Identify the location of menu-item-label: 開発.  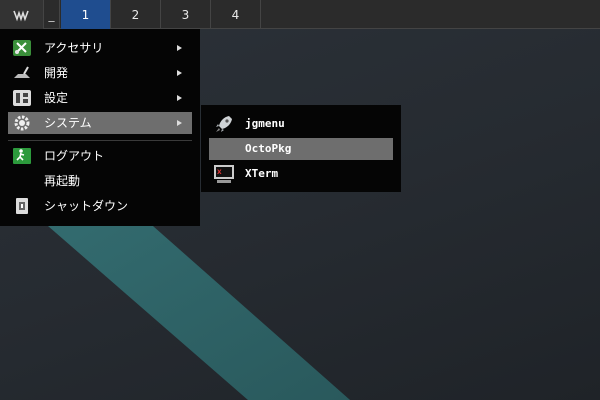
(56, 73).